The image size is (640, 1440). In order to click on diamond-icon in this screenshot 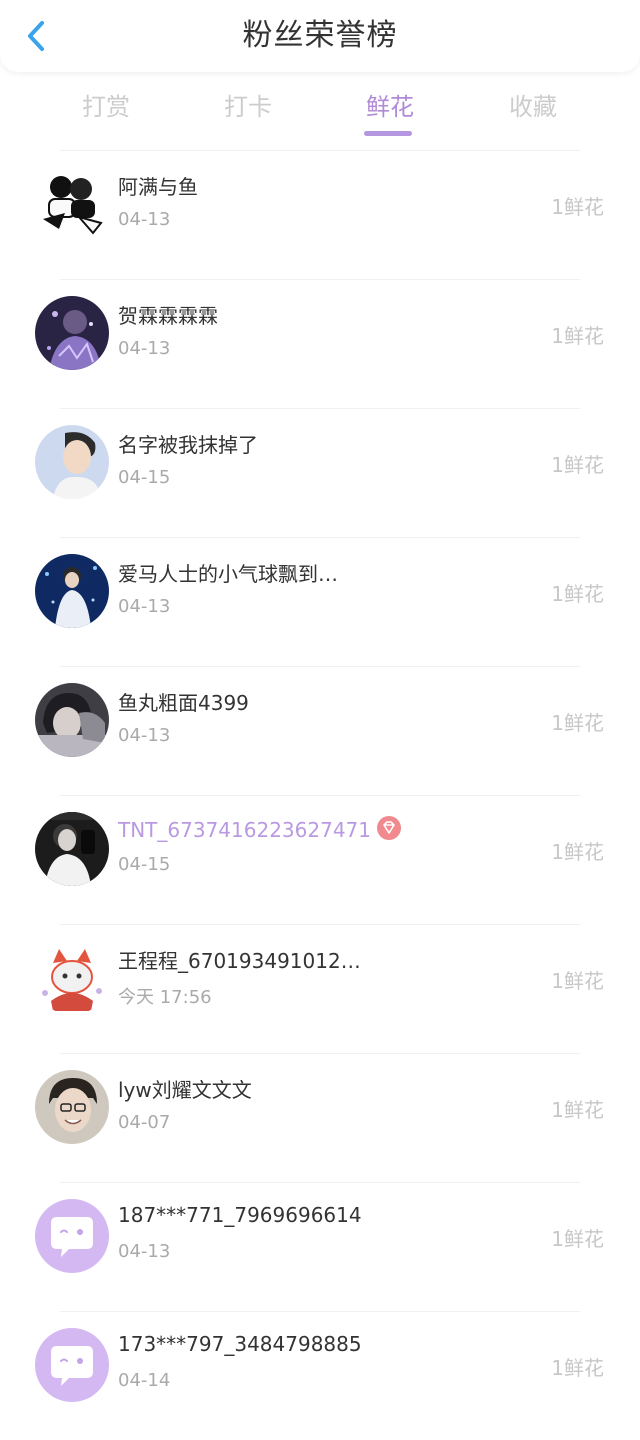, I will do `click(389, 828)`.